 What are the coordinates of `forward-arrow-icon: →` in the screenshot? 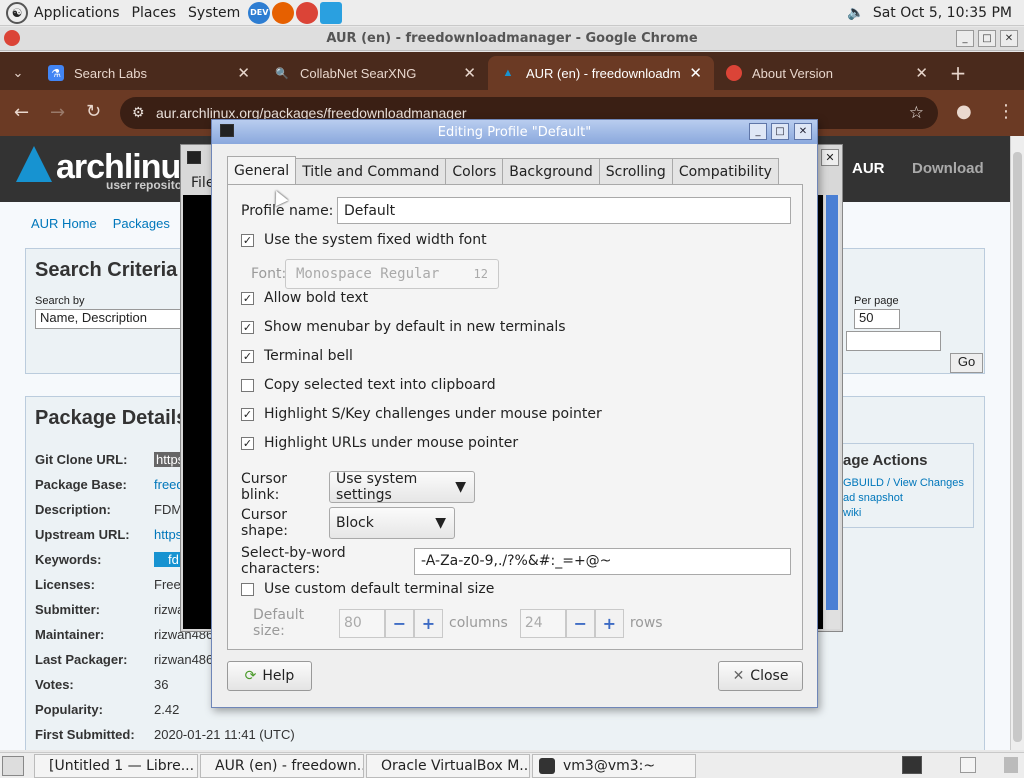 It's located at (57, 112).